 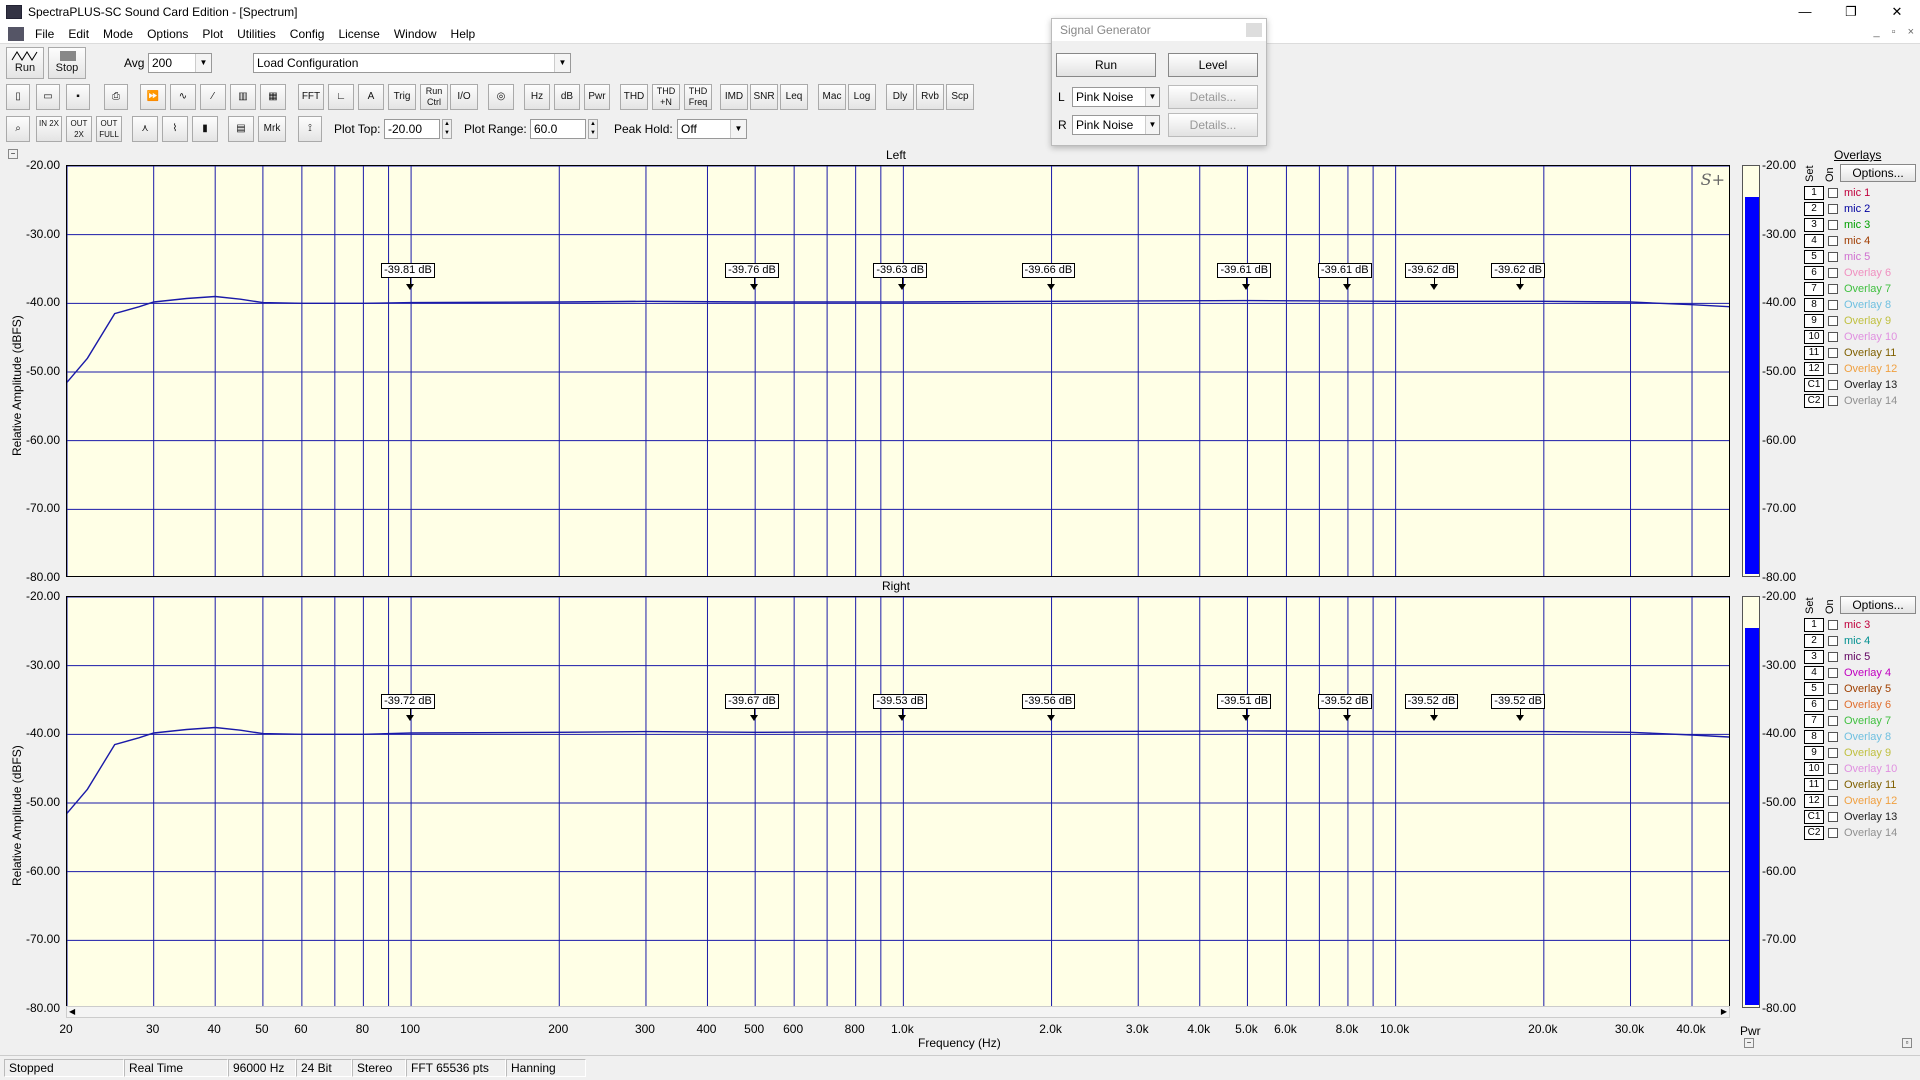 I want to click on overlay-set-button: 2, so click(x=1814, y=209).